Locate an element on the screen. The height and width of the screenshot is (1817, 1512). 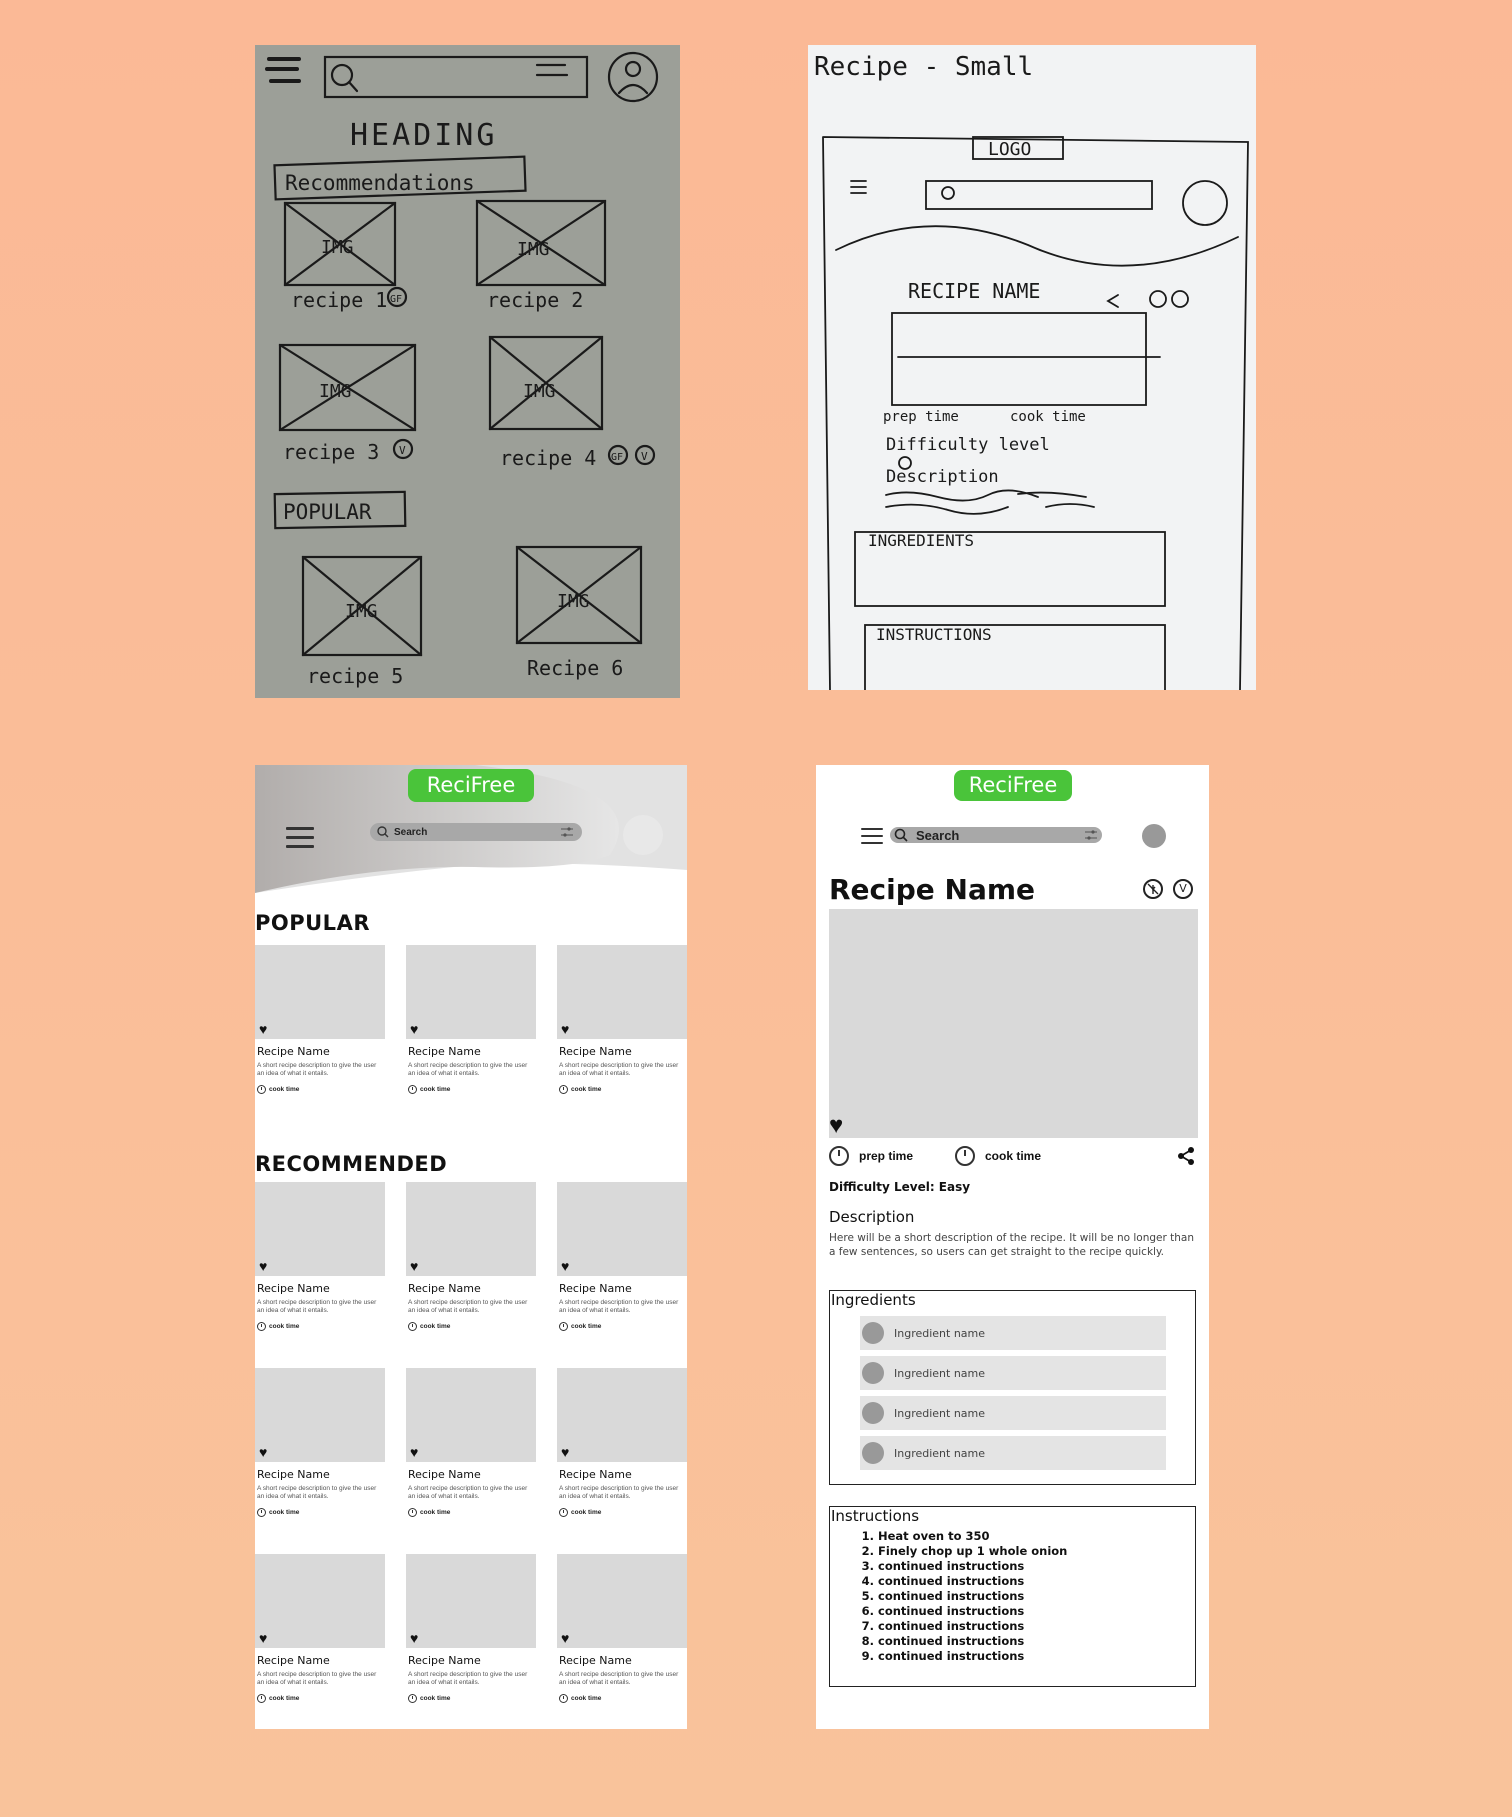
heading-text: HEADING is located at coordinates (423, 135).